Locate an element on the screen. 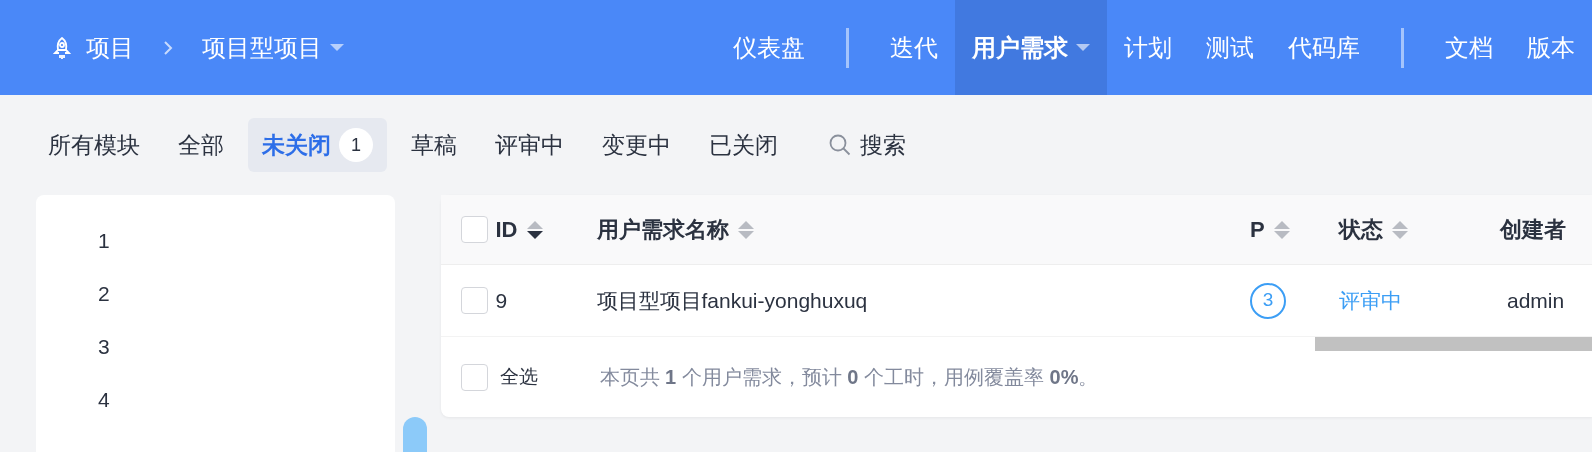 The width and height of the screenshot is (1592, 452). module-item: 1 is located at coordinates (215, 247).